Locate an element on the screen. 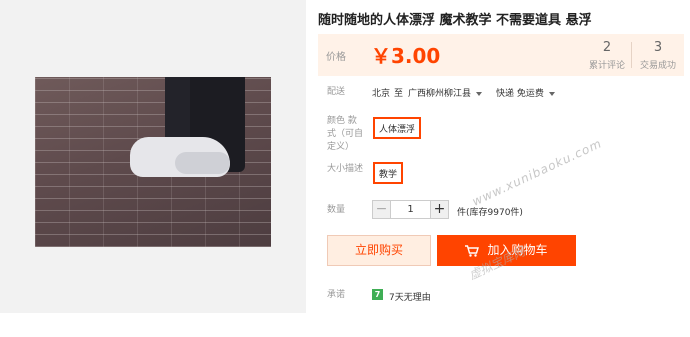 The image size is (690, 337). price-panel: 价格 ￥3.00 2 累计评论 3 交易成功 is located at coordinates (501, 55).